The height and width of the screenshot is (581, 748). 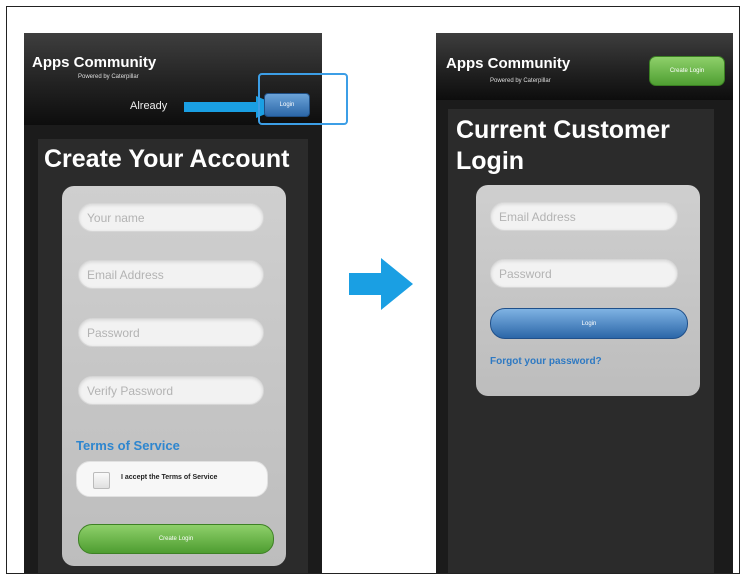 What do you see at coordinates (381, 284) in the screenshot?
I see `flow-arrow-icon` at bounding box center [381, 284].